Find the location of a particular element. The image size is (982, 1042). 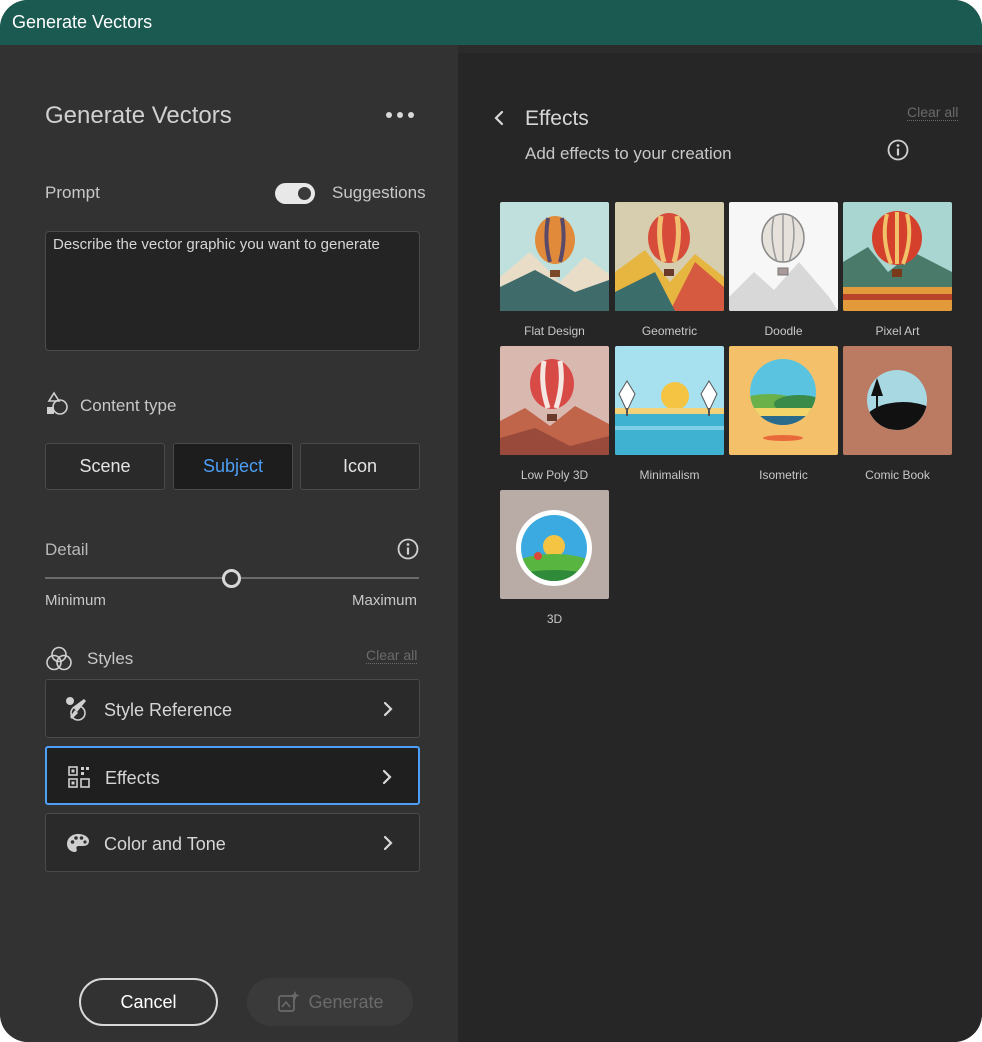

effect-low-poly-3d: Low Poly 3D is located at coordinates (554, 414).